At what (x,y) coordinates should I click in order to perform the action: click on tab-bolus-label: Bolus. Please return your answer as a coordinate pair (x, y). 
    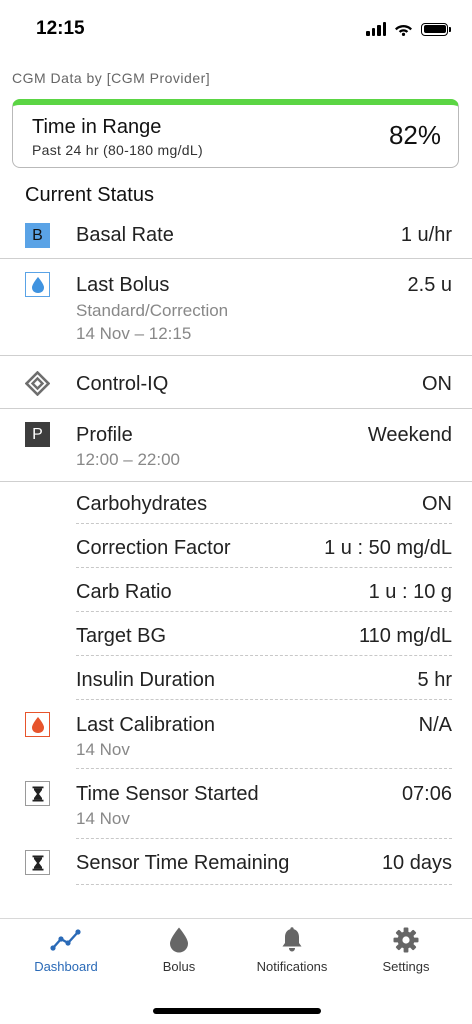
    Looking at the image, I should click on (179, 966).